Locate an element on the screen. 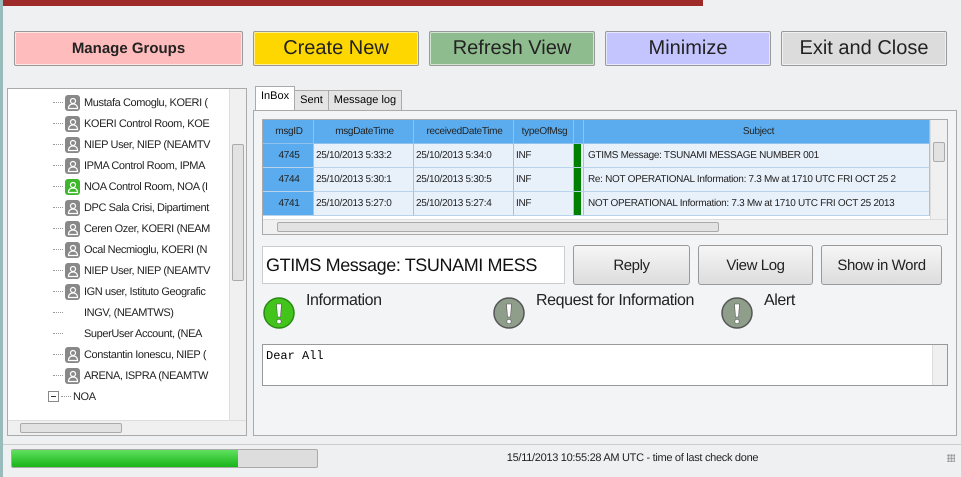 The width and height of the screenshot is (961, 477). toolbar-button: Minimize is located at coordinates (688, 48).